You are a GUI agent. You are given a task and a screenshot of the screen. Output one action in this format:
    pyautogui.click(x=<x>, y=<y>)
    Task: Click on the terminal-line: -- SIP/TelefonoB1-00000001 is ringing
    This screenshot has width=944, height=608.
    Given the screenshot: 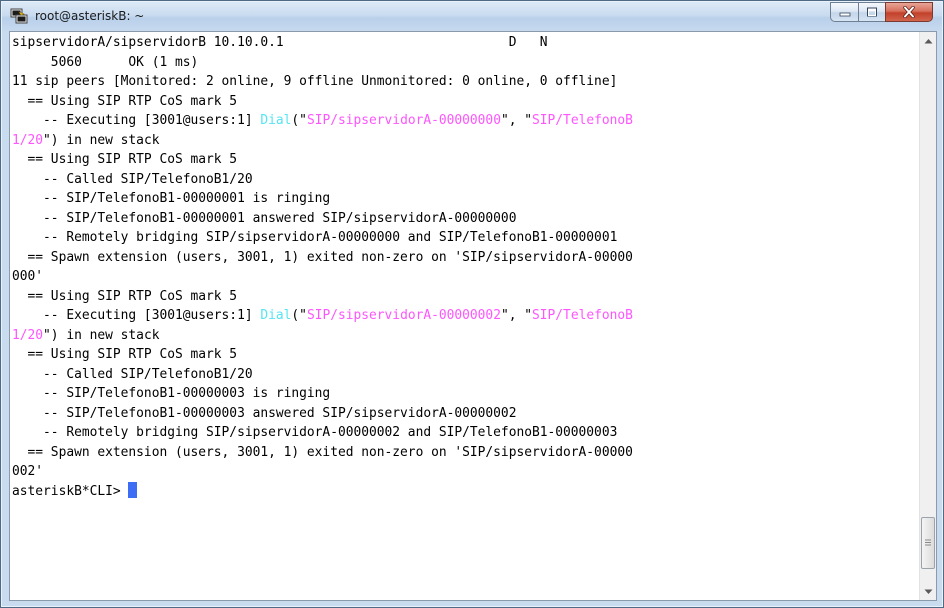 What is the action you would take?
    pyautogui.click(x=465, y=199)
    